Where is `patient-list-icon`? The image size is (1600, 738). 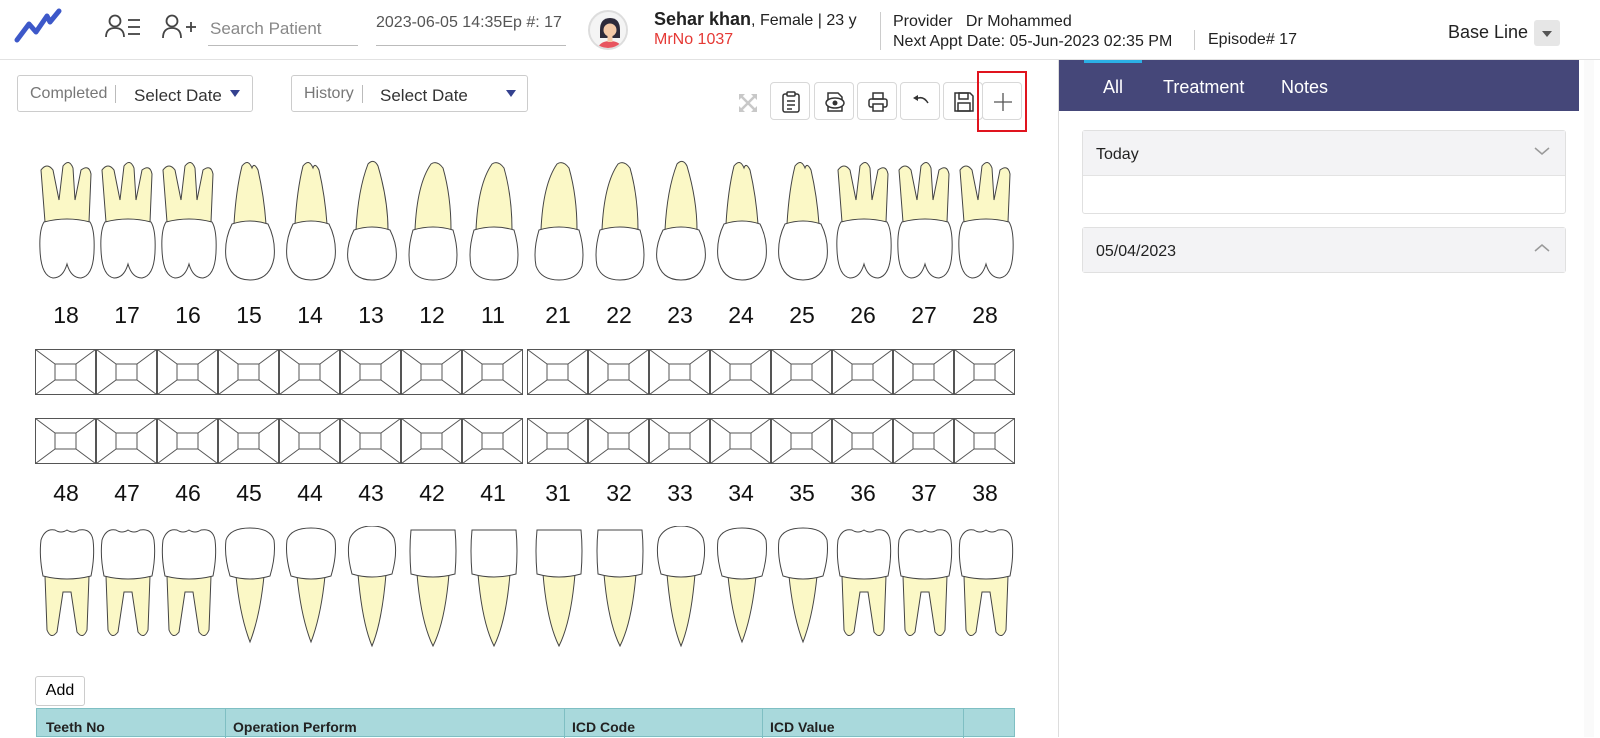
patient-list-icon is located at coordinates (123, 27).